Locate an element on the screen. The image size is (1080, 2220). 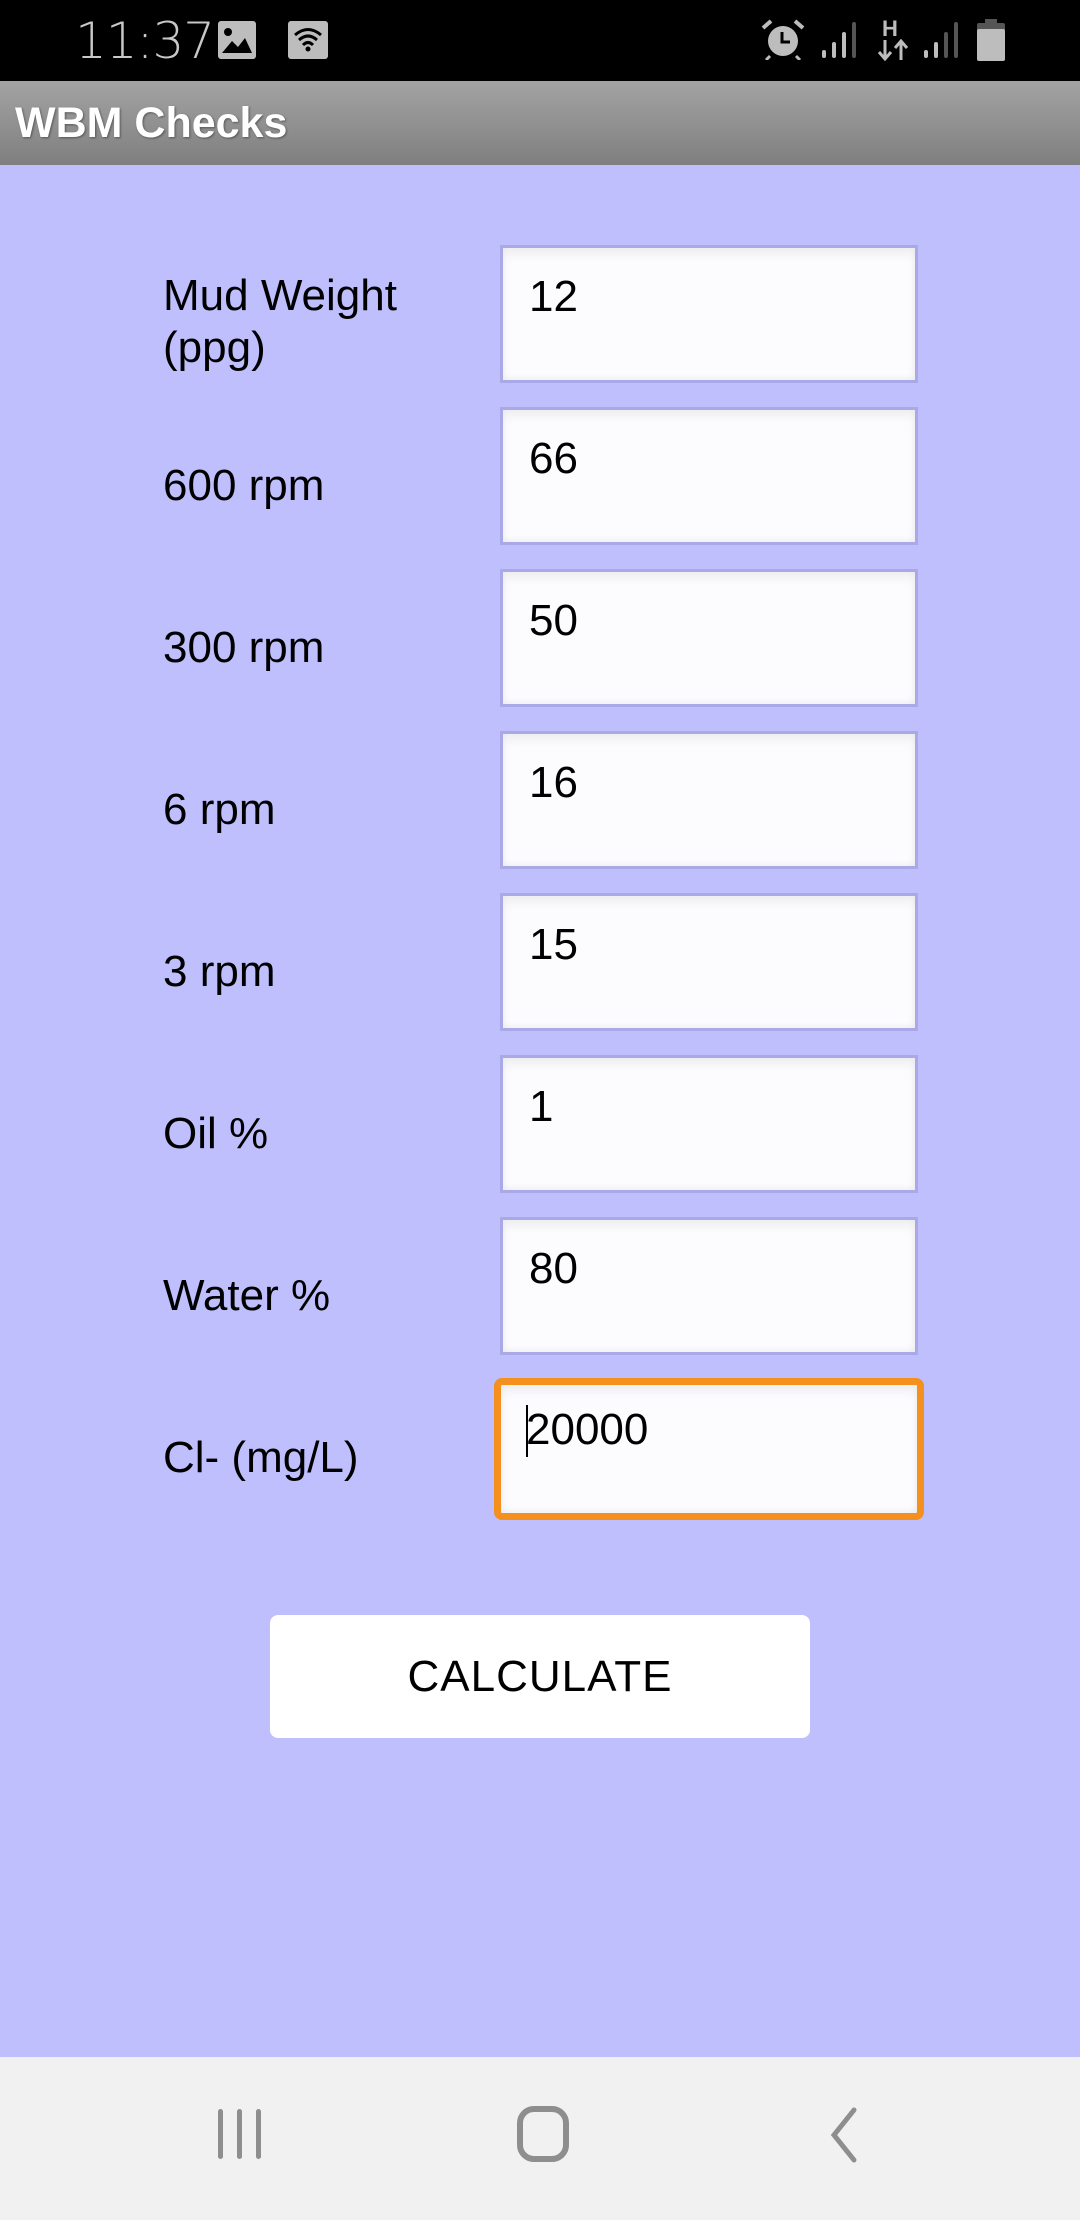
rpm-300-input: 50 is located at coordinates (709, 638).